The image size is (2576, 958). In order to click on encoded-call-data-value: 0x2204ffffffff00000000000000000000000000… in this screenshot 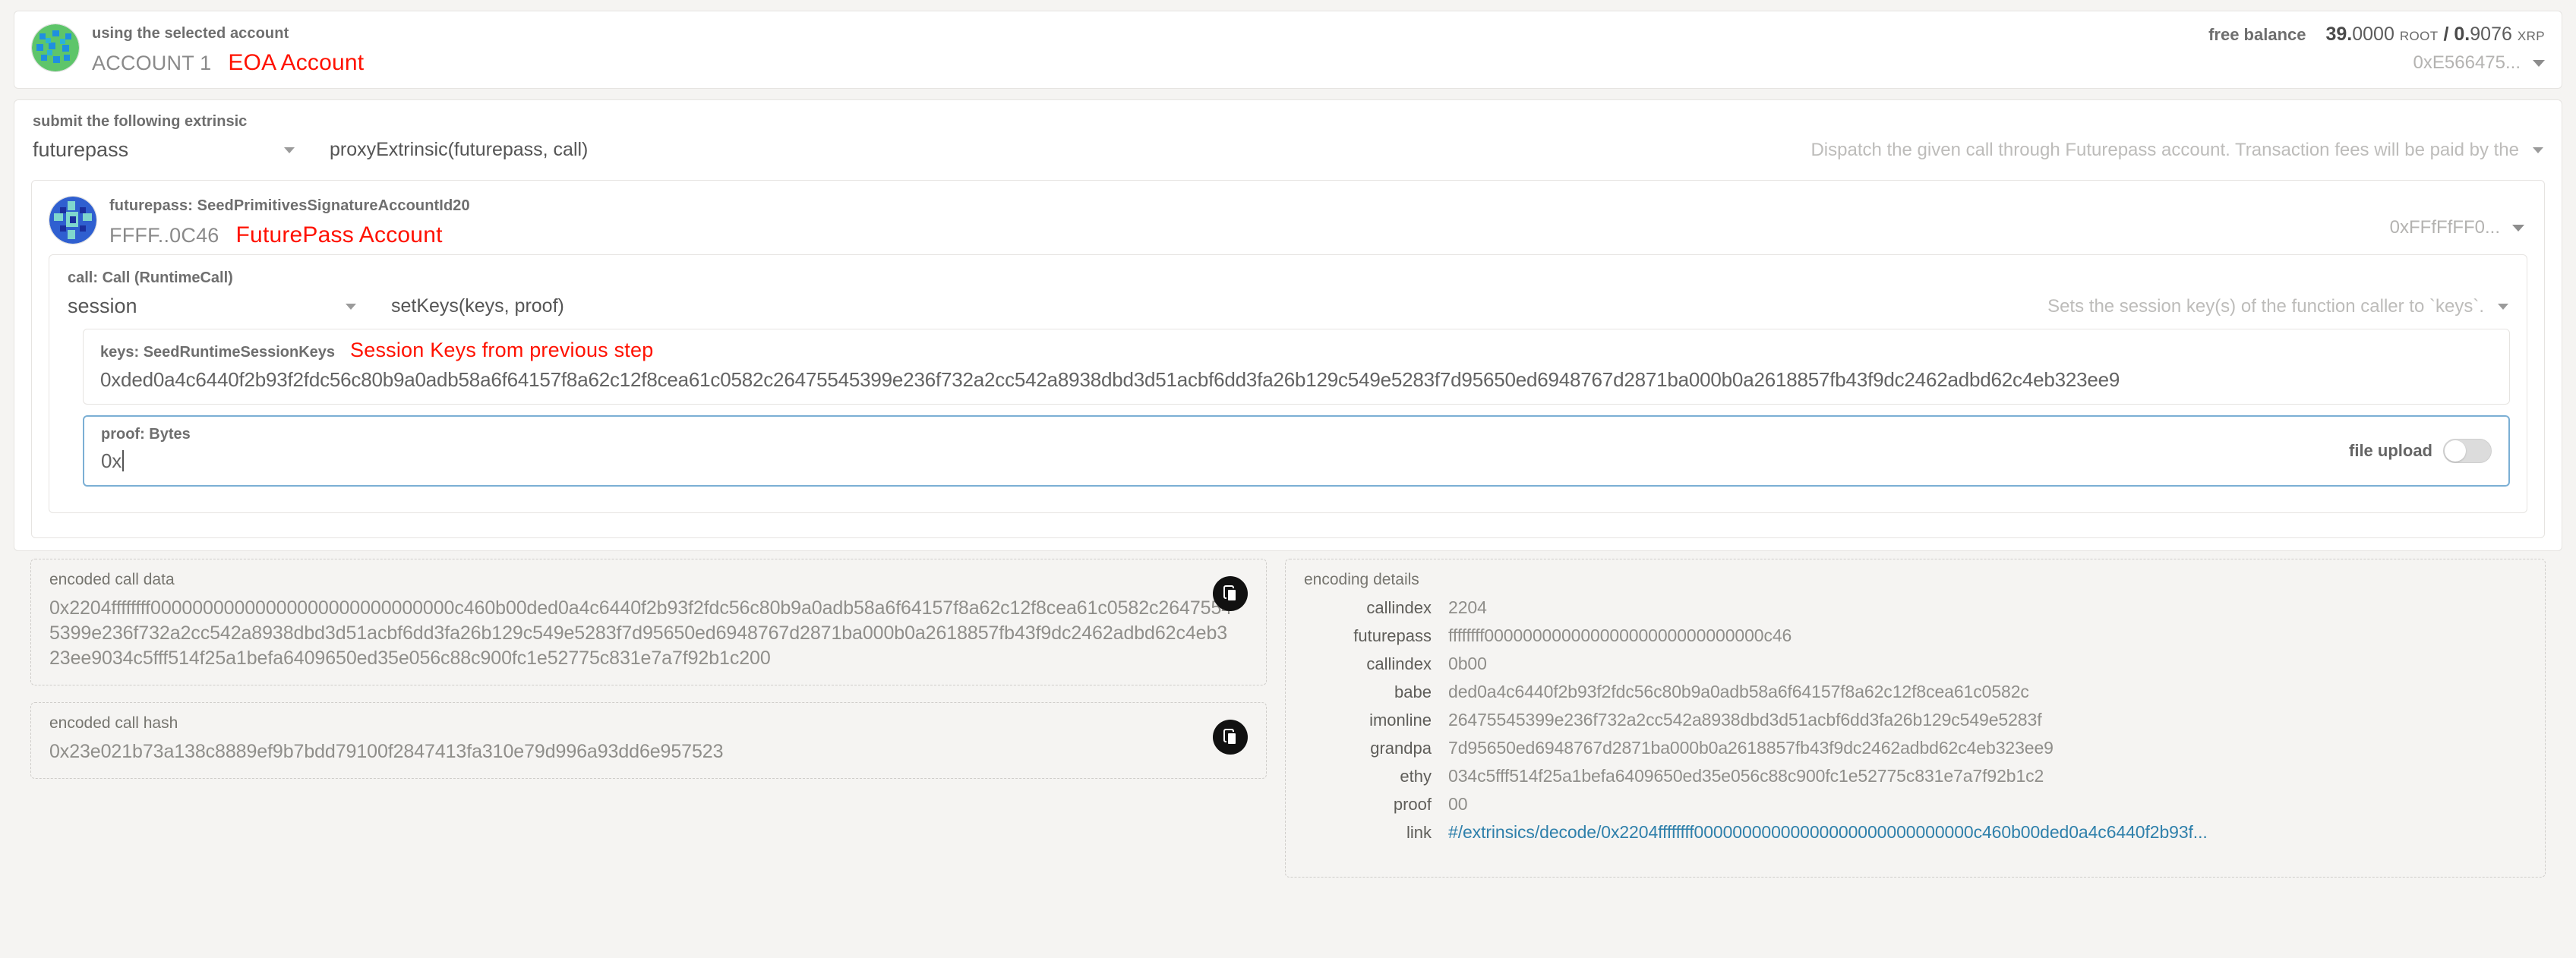, I will do `click(641, 633)`.